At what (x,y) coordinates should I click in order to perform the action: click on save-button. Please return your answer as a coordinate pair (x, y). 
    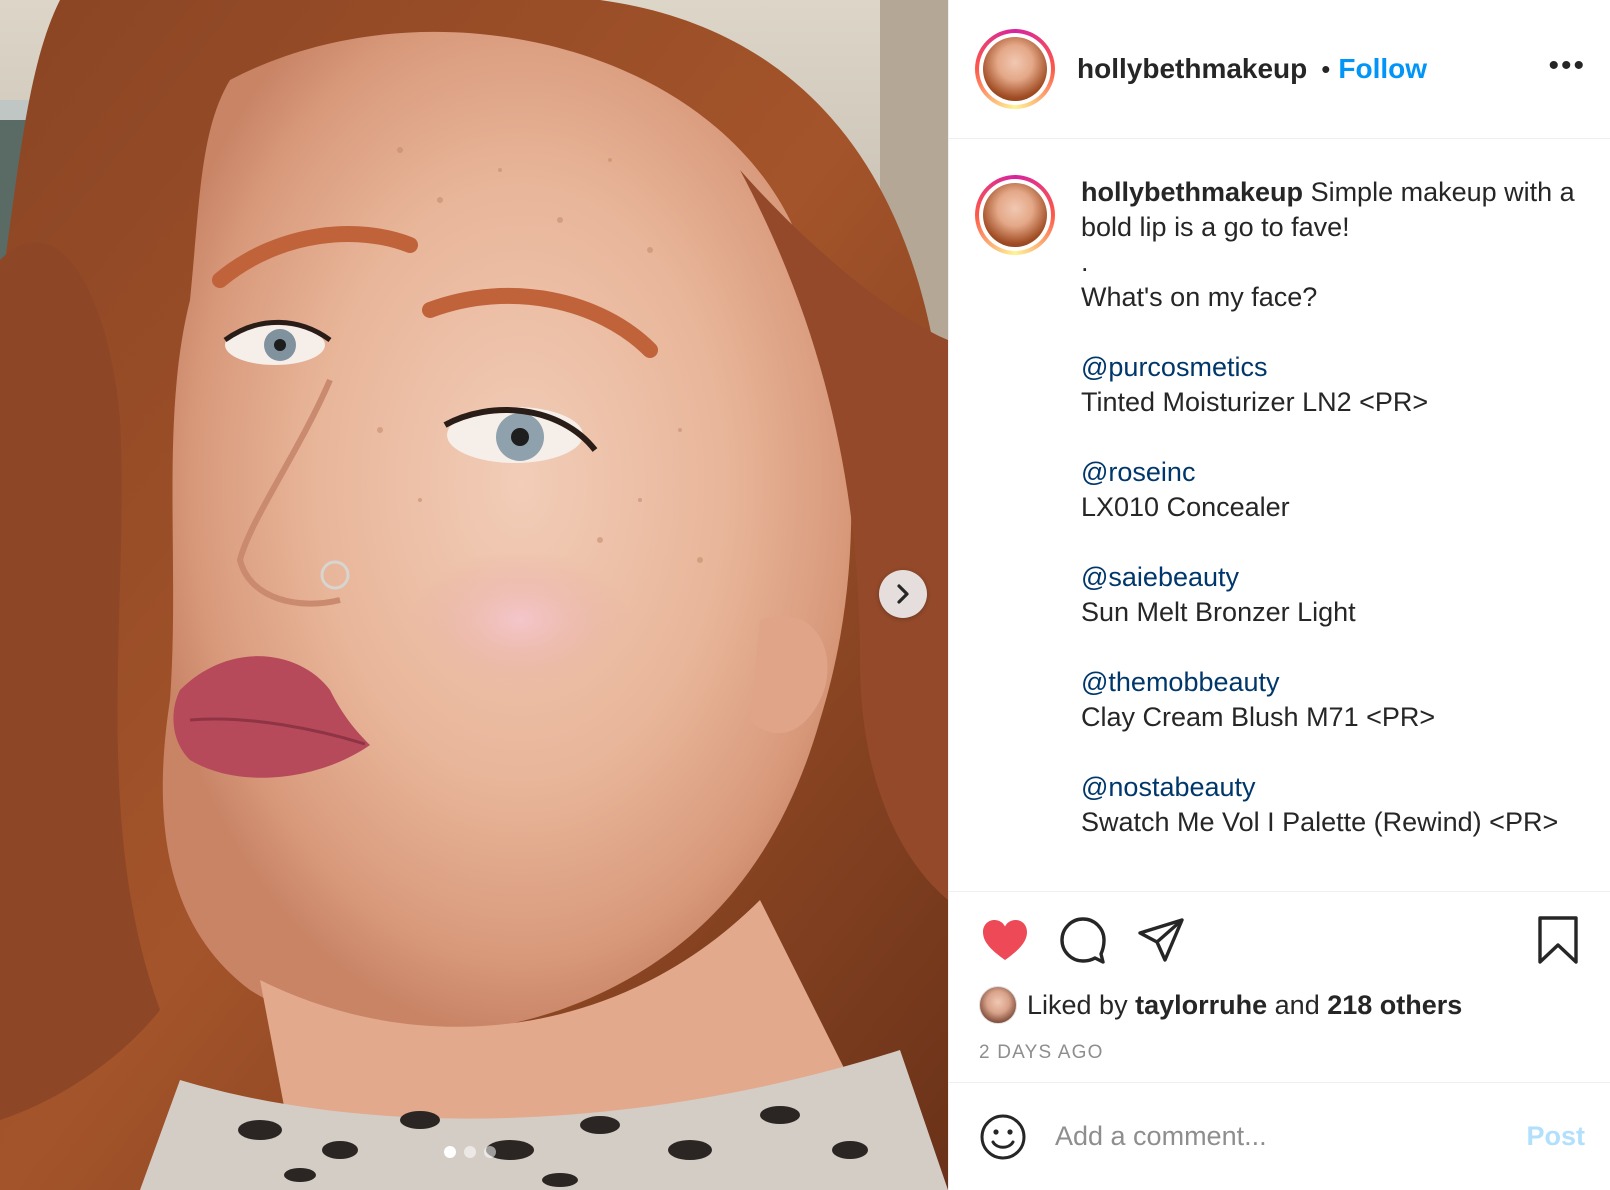
    Looking at the image, I should click on (1558, 940).